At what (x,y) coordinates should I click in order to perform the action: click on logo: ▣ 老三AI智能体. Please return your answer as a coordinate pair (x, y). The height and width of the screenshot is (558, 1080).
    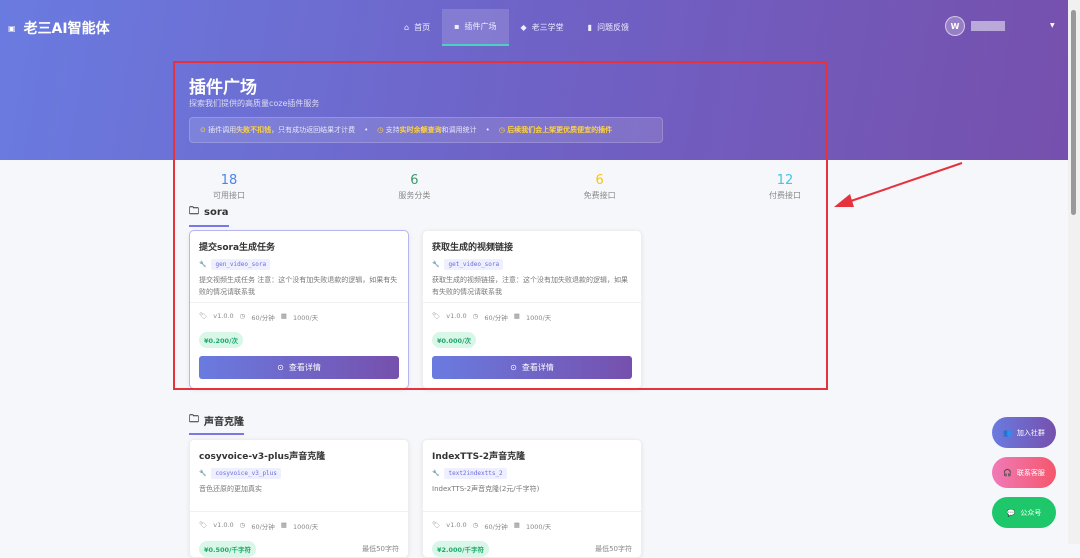
    Looking at the image, I should click on (59, 28).